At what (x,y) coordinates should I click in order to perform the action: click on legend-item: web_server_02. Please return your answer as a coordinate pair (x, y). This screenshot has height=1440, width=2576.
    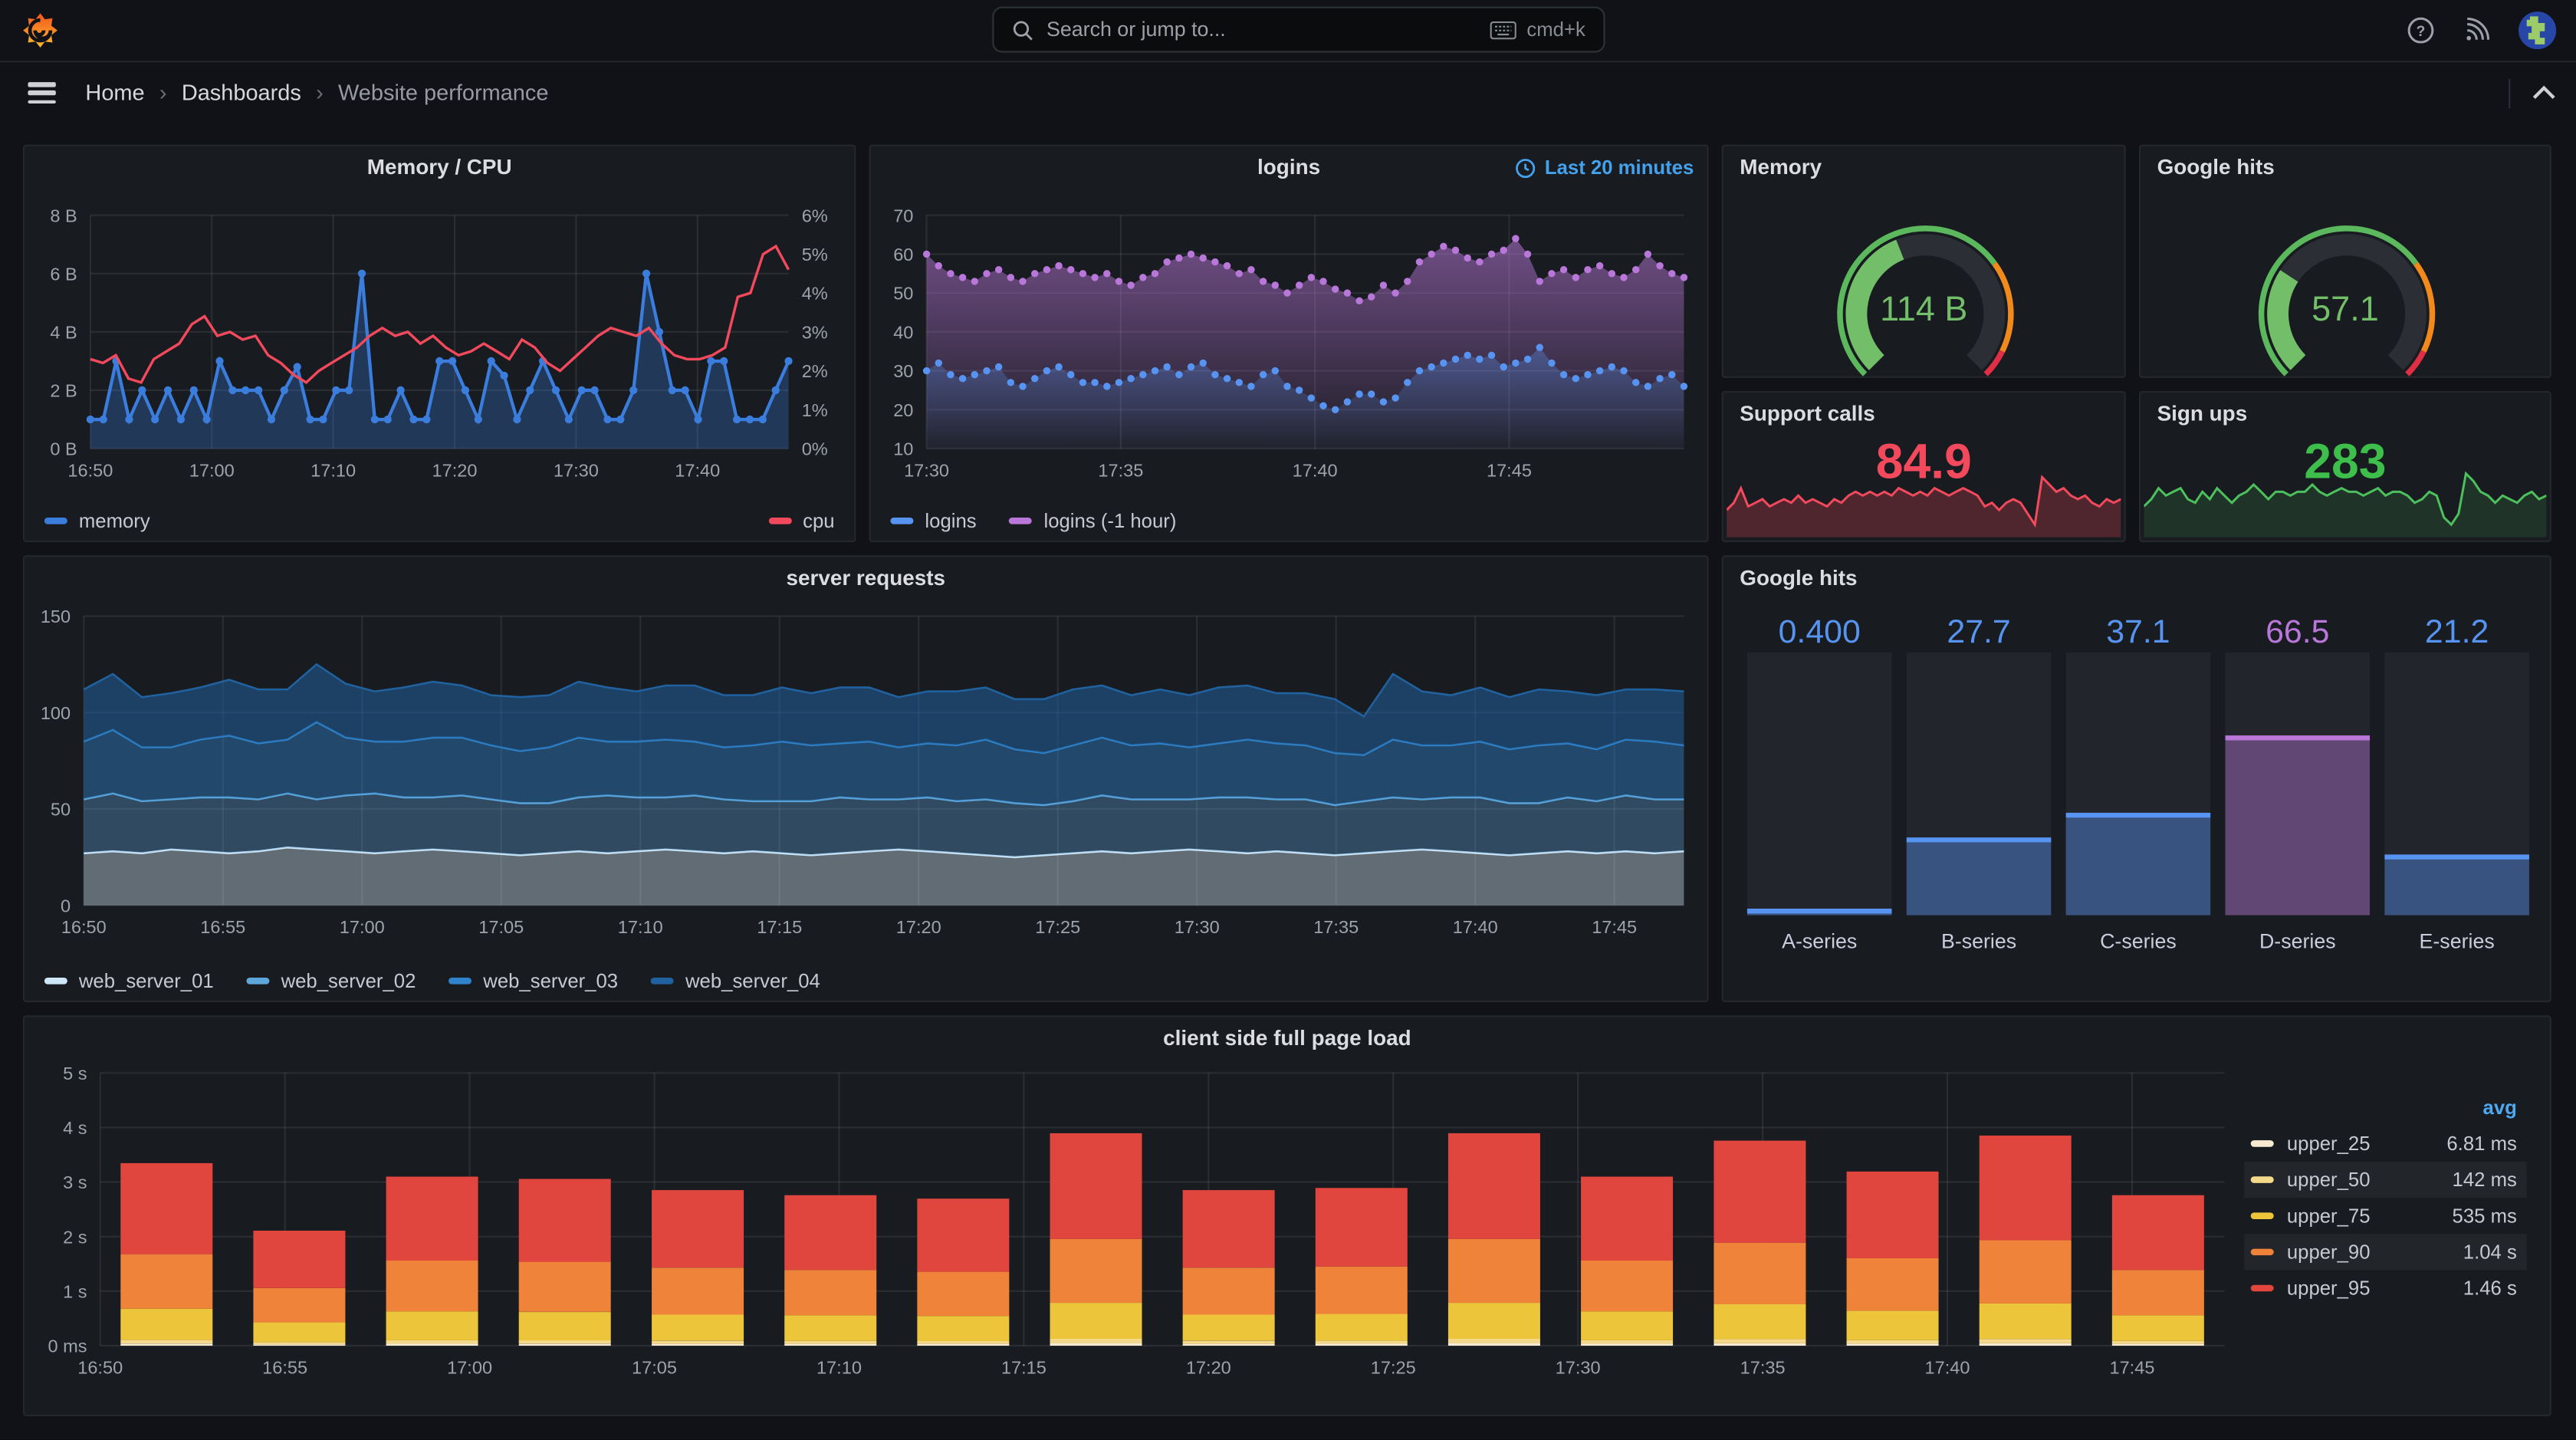
    Looking at the image, I should click on (331, 980).